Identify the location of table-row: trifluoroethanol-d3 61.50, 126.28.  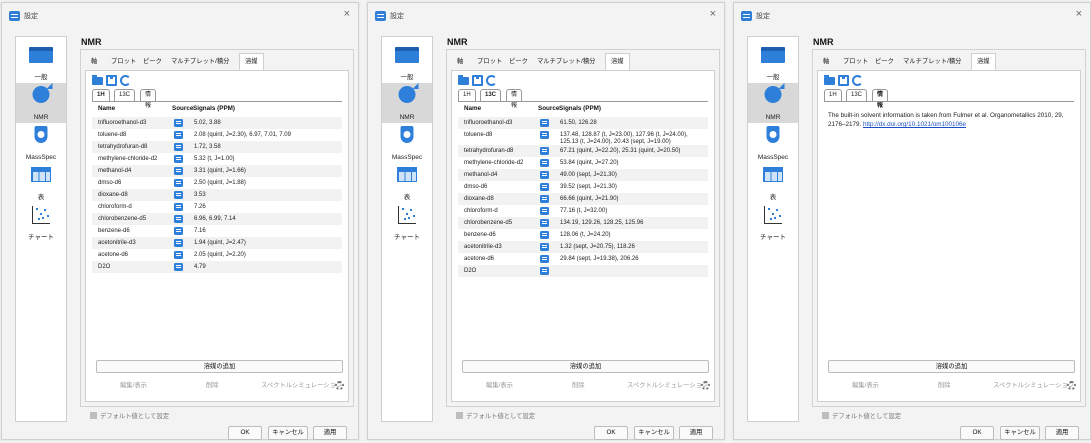
(583, 123).